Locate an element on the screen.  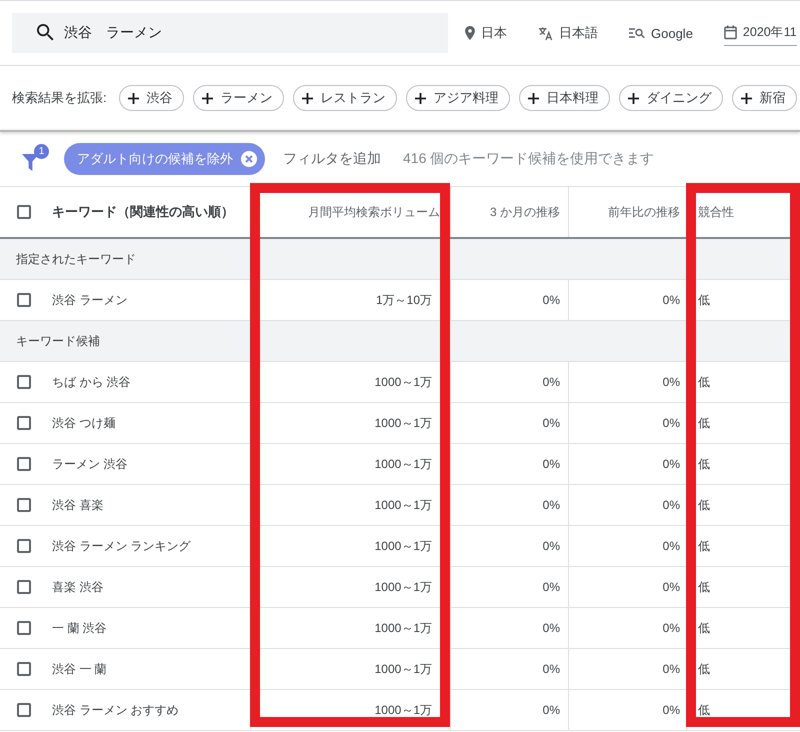
keyword-suggestion-chip: ダイニング is located at coordinates (670, 98).